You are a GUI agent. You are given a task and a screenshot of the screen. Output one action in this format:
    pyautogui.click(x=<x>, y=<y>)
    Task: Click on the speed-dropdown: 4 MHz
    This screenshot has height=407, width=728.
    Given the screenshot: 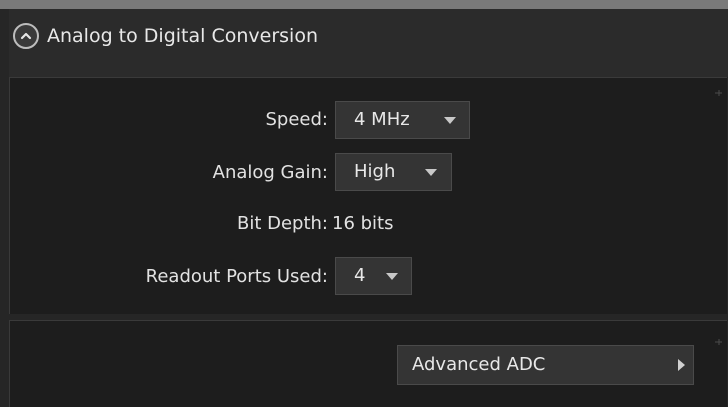 What is the action you would take?
    pyautogui.click(x=402, y=120)
    